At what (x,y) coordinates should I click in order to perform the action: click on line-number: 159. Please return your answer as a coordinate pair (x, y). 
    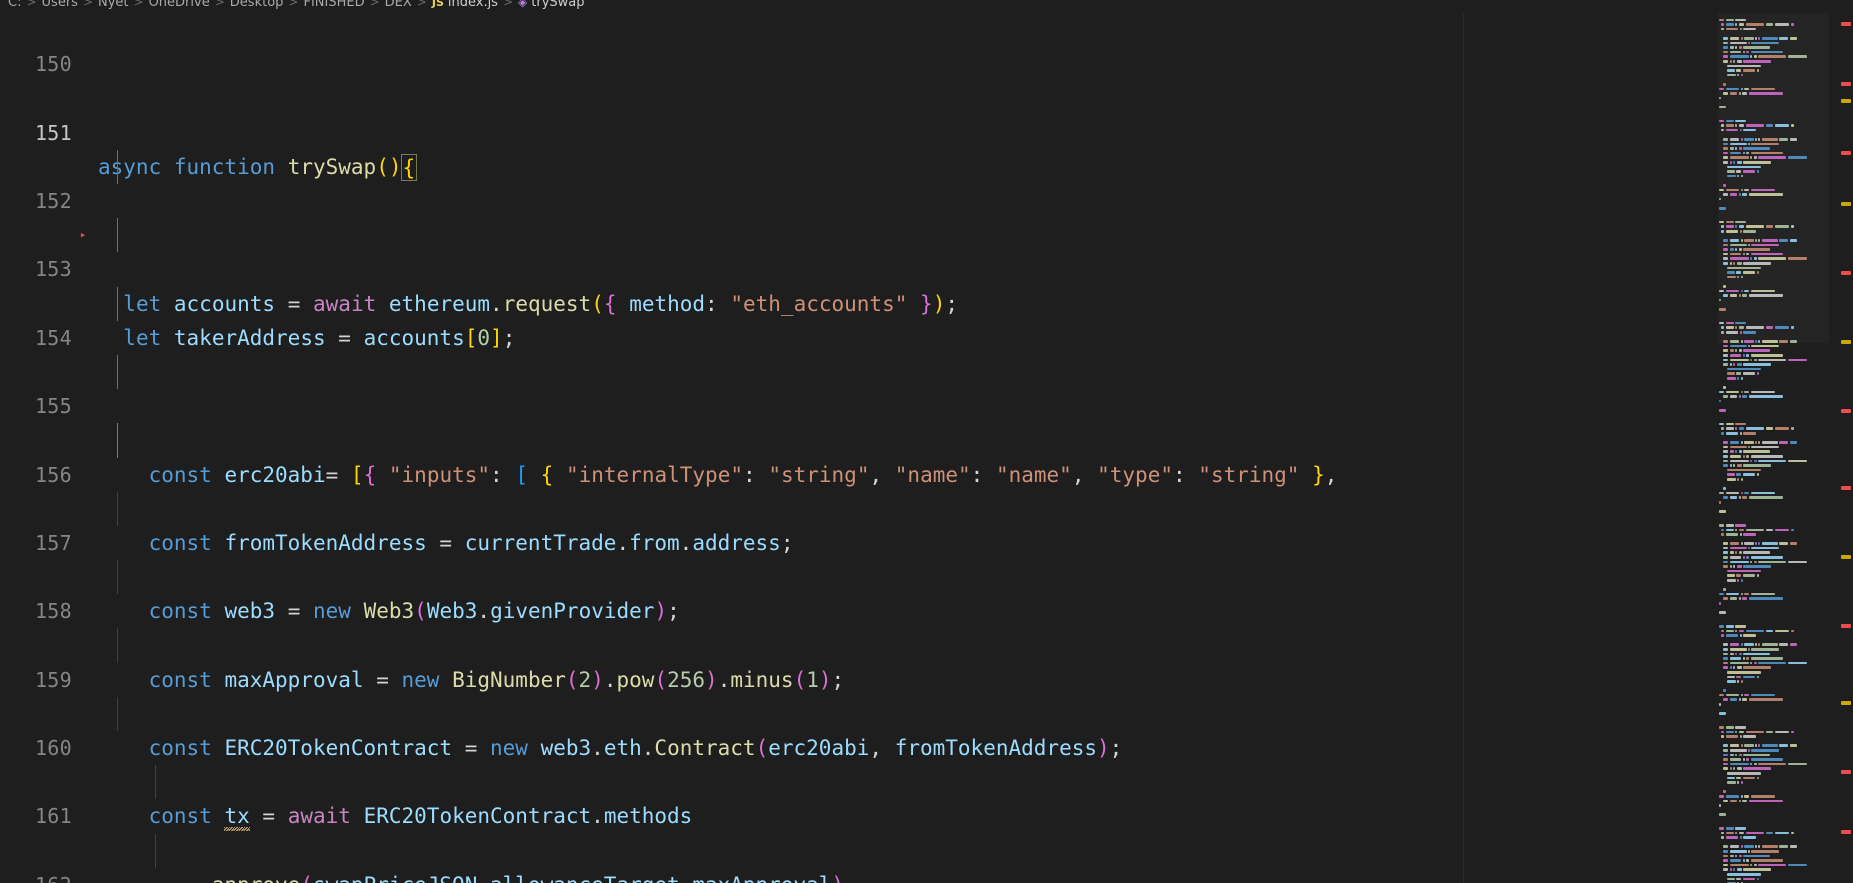
    Looking at the image, I should click on (36, 680).